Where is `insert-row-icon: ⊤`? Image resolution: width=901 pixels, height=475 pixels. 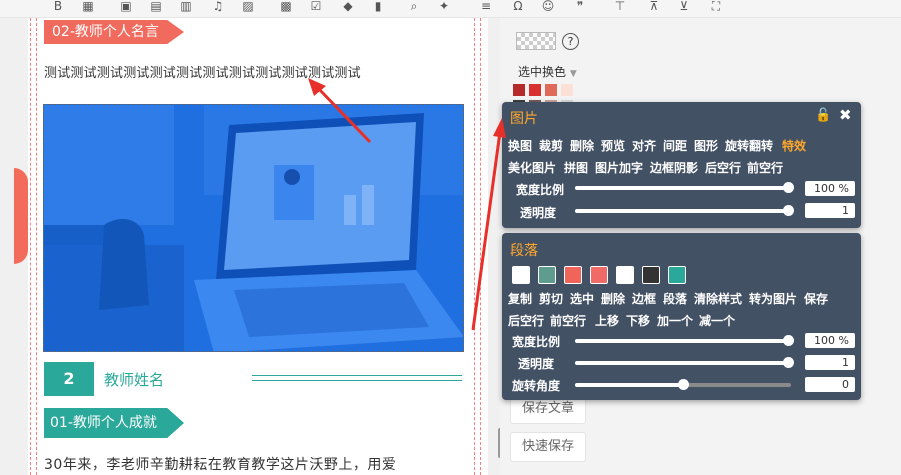 insert-row-icon: ⊤ is located at coordinates (620, 6).